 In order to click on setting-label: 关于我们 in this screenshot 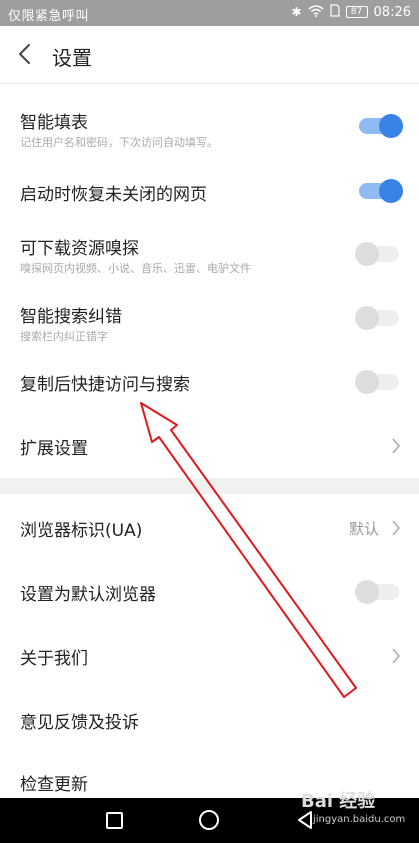, I will do `click(54, 659)`.